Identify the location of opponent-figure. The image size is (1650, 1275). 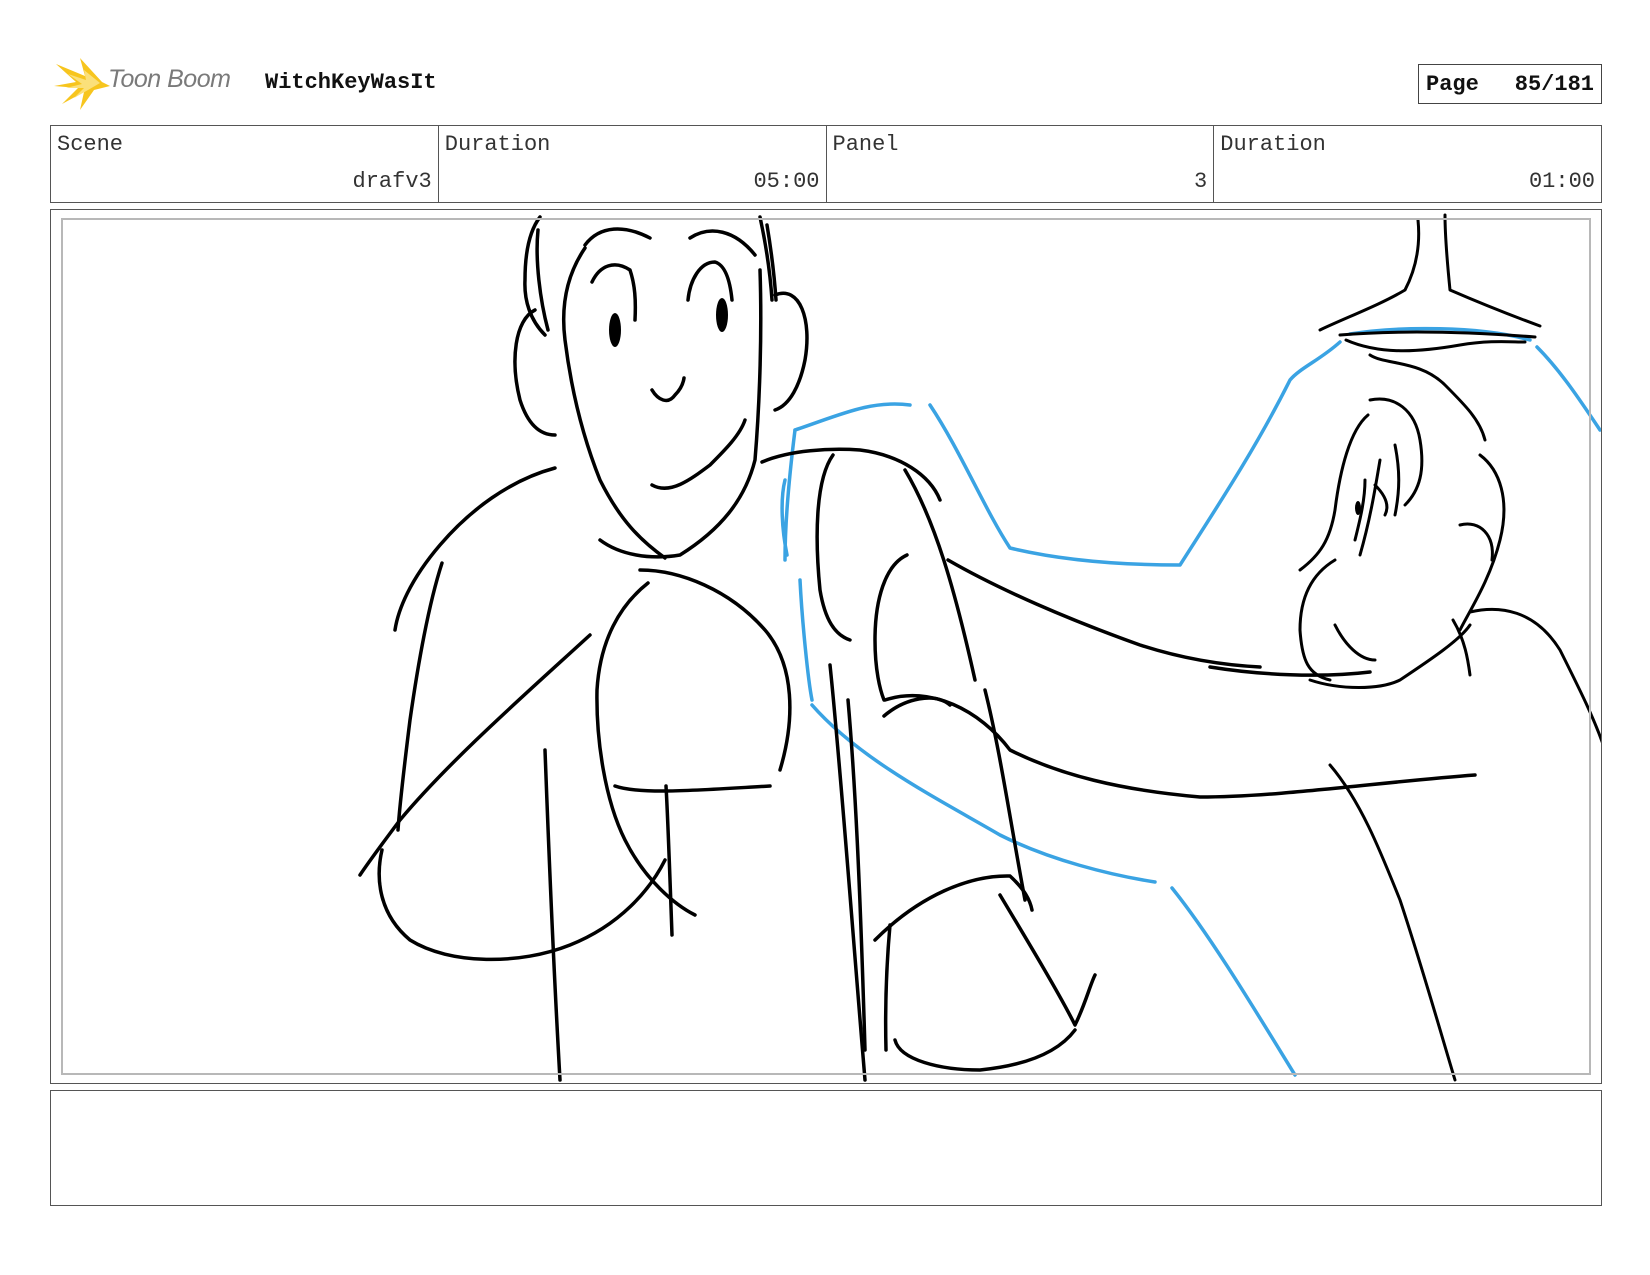
(1449, 647).